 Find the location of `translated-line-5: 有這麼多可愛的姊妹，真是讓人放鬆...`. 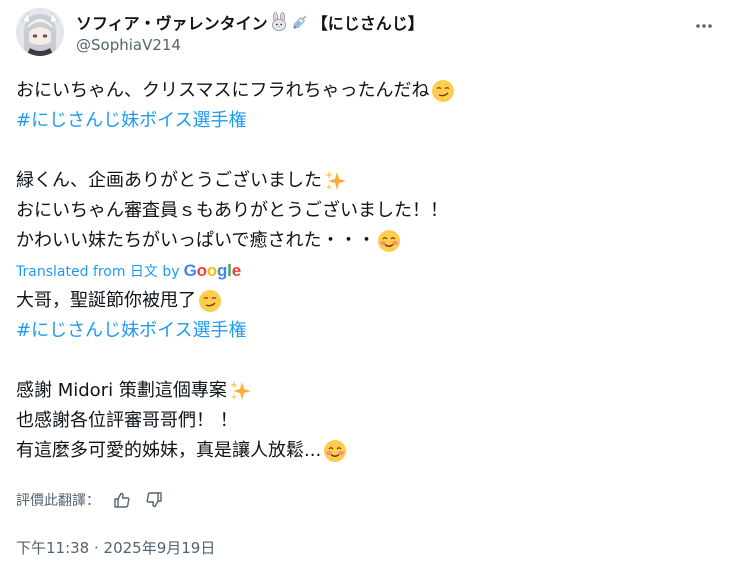

translated-line-5: 有這麼多可愛的姊妹，真是讓人放鬆... is located at coordinates (366, 451).